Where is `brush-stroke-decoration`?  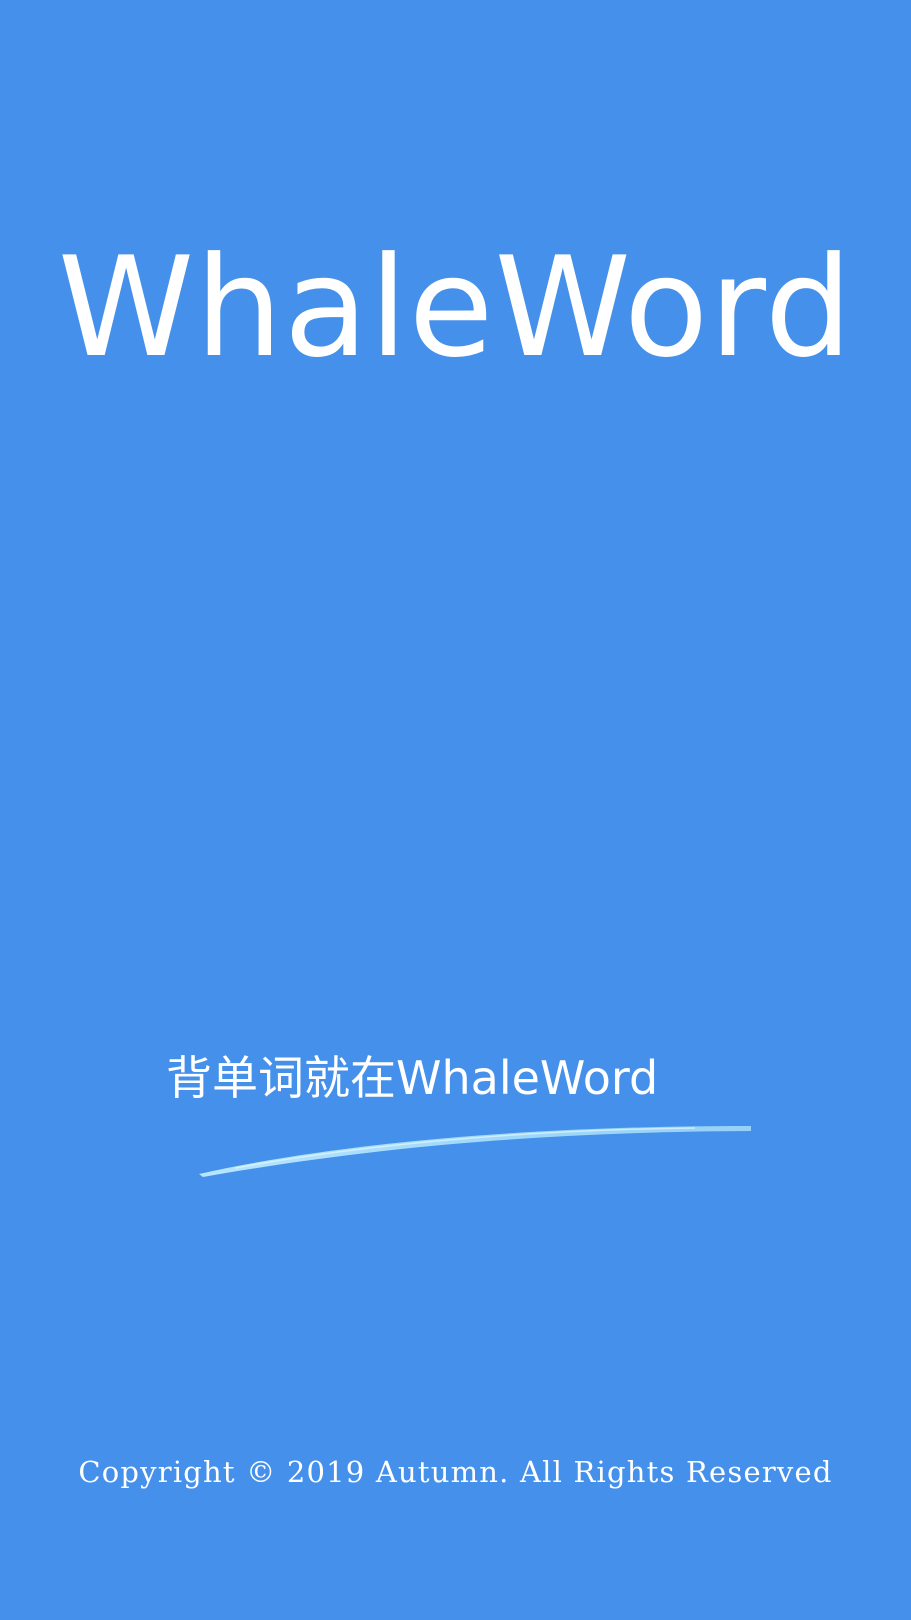
brush-stroke-decoration is located at coordinates (475, 1151).